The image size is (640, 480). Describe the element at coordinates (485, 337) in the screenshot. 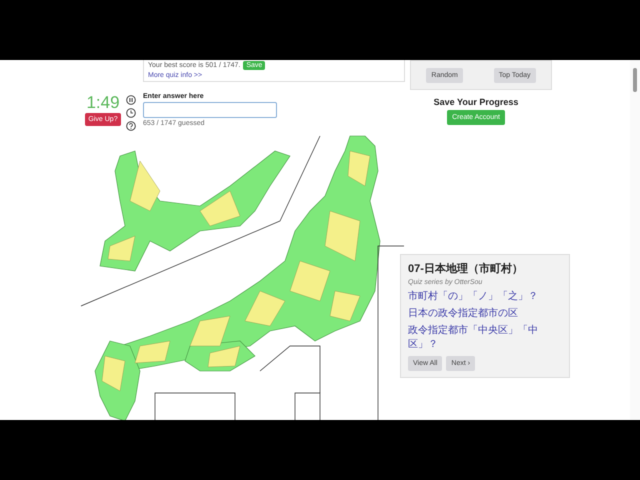

I see `quiz-link: 政令指定都市「中央区」「中区」？` at that location.